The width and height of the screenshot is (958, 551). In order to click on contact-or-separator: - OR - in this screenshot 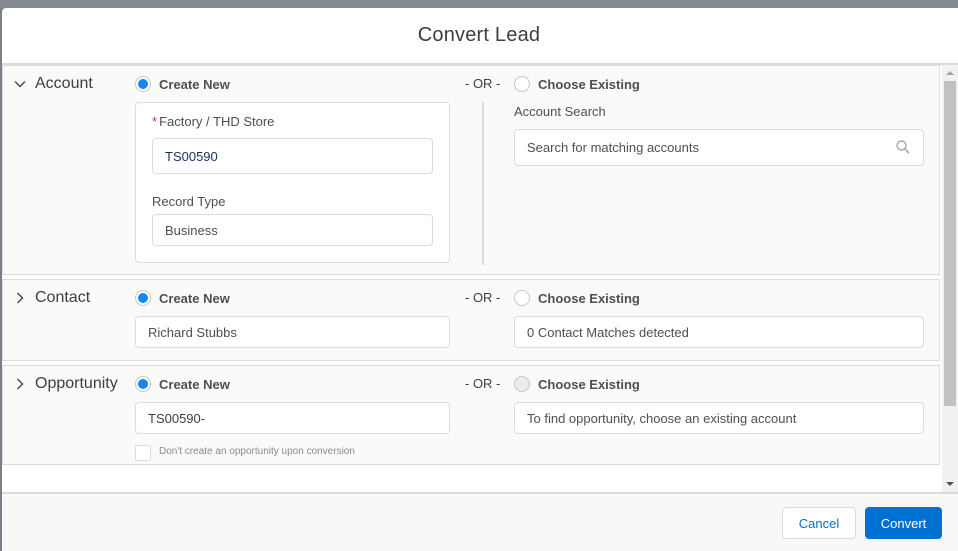, I will do `click(483, 297)`.